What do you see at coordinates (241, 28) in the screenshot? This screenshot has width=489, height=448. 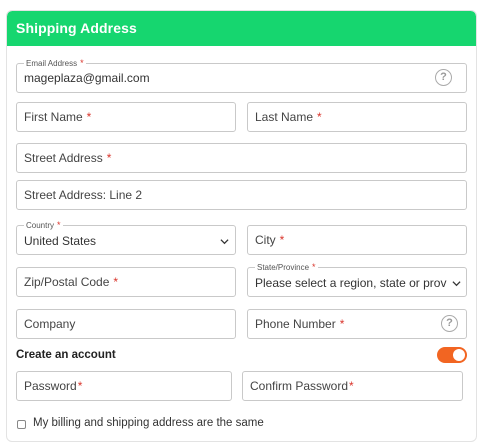 I see `panel-header: Shipping Address` at bounding box center [241, 28].